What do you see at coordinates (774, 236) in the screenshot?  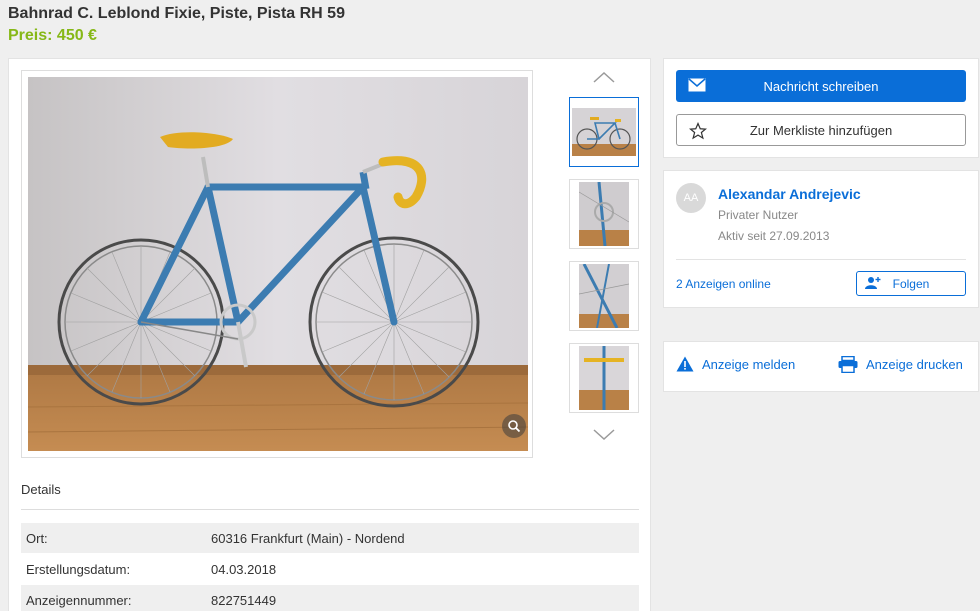 I see `seller-active-since: Aktiv seit 27.09.2013` at bounding box center [774, 236].